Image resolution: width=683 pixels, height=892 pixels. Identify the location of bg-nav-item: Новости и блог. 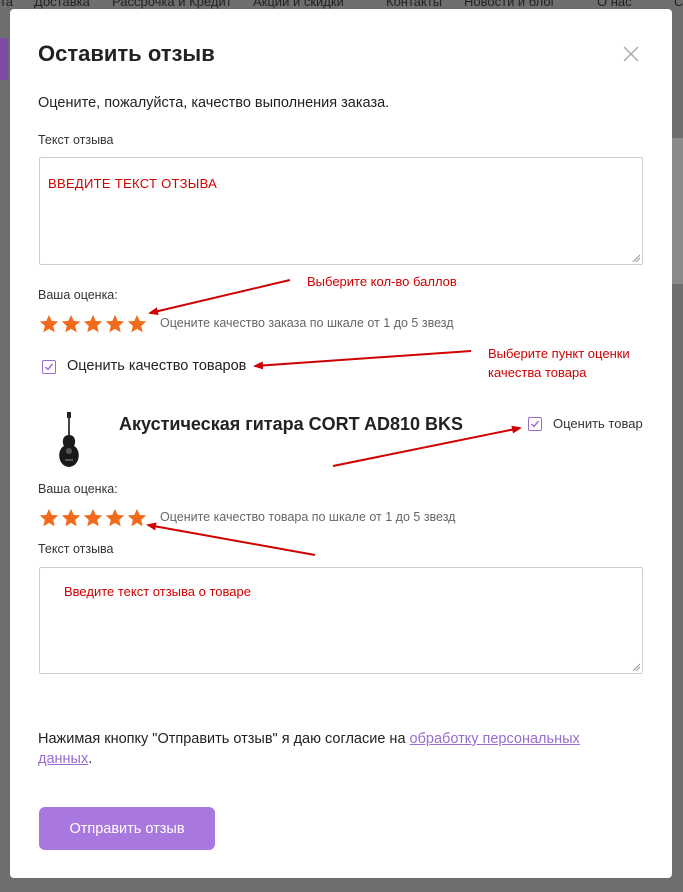
(510, 4).